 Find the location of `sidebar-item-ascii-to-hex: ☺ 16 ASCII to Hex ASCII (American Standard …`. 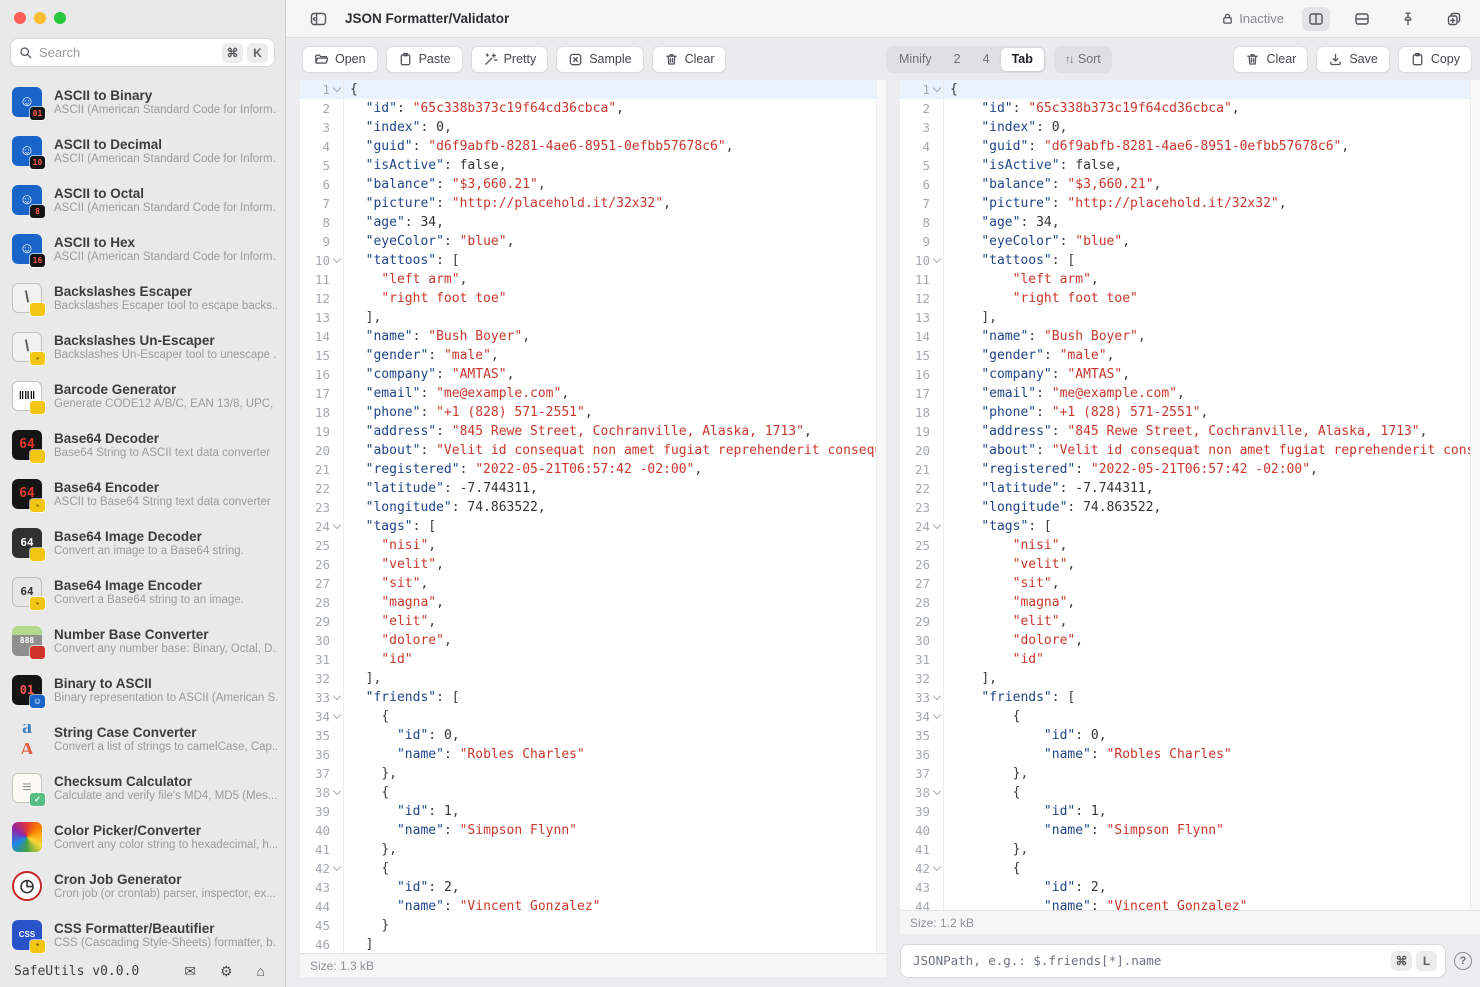

sidebar-item-ascii-to-hex: ☺ 16 ASCII to Hex ASCII (American Standard … is located at coordinates (142, 248).